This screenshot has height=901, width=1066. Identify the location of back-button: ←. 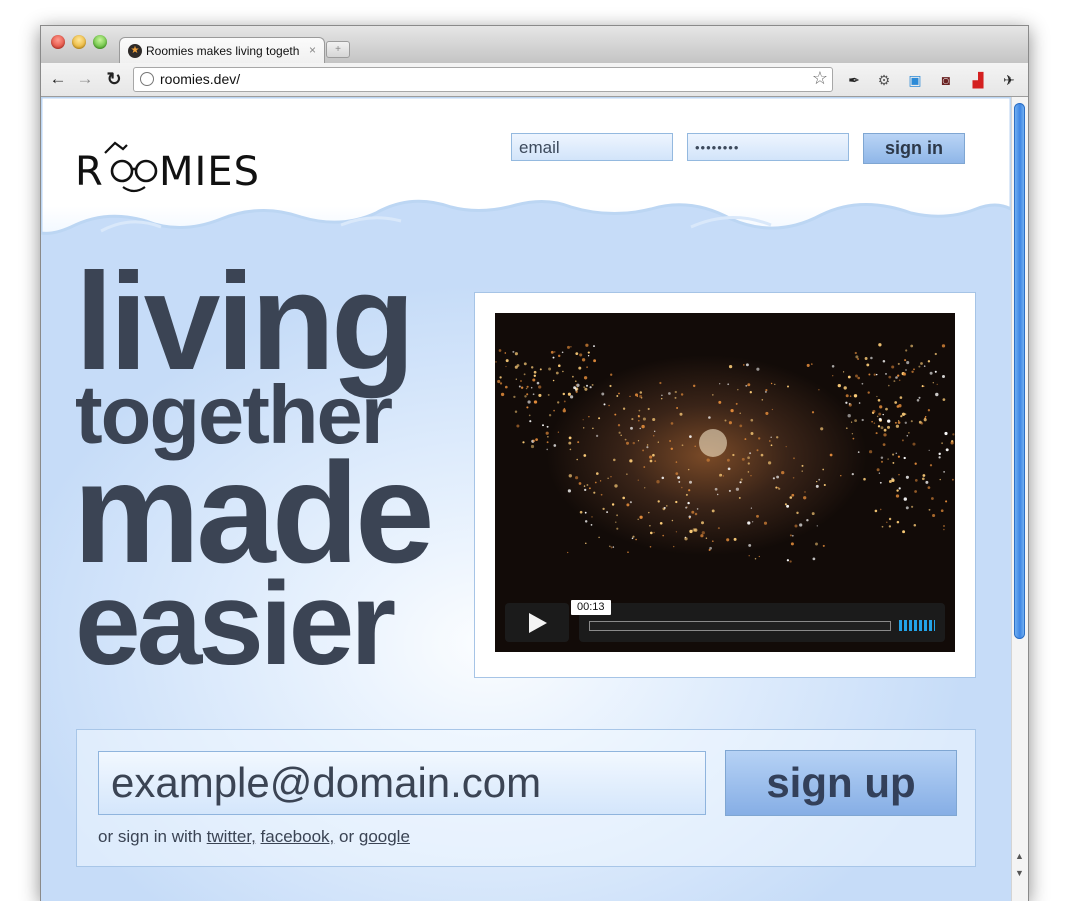
(58, 79).